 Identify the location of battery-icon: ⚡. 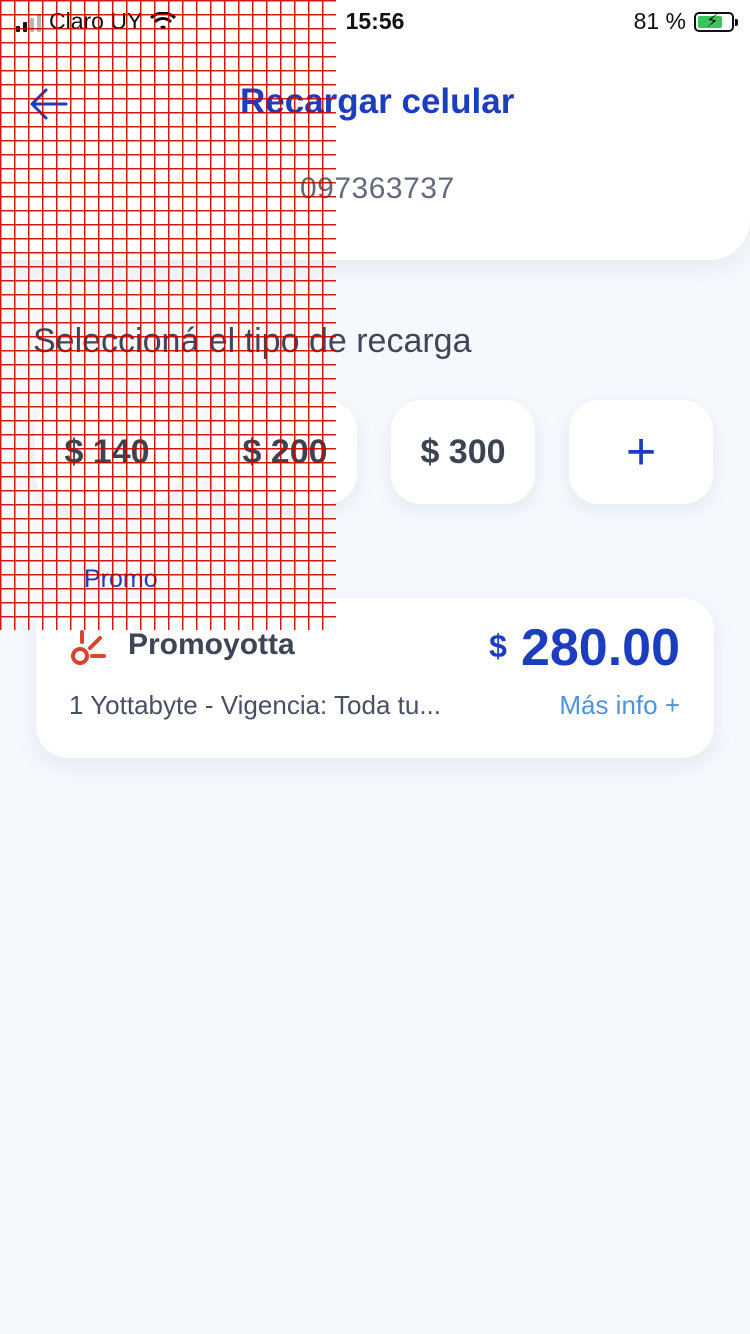
(716, 21).